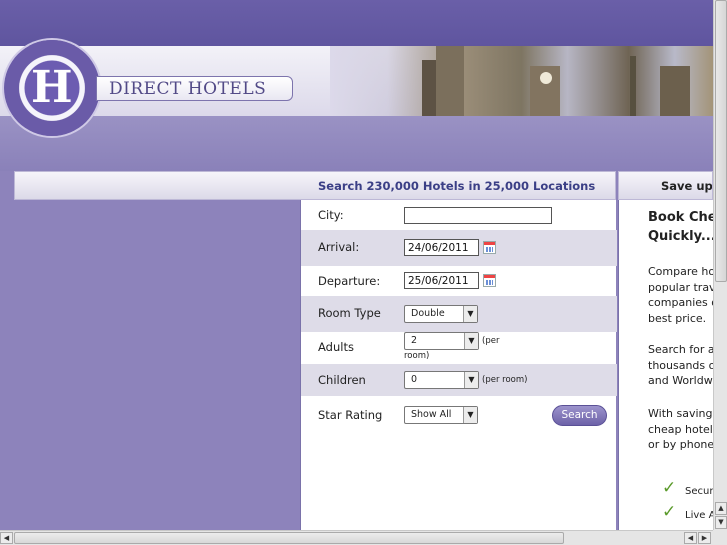 This screenshot has width=727, height=545. Describe the element at coordinates (721, 141) in the screenshot. I see `vertical-scroll-thumb` at that location.